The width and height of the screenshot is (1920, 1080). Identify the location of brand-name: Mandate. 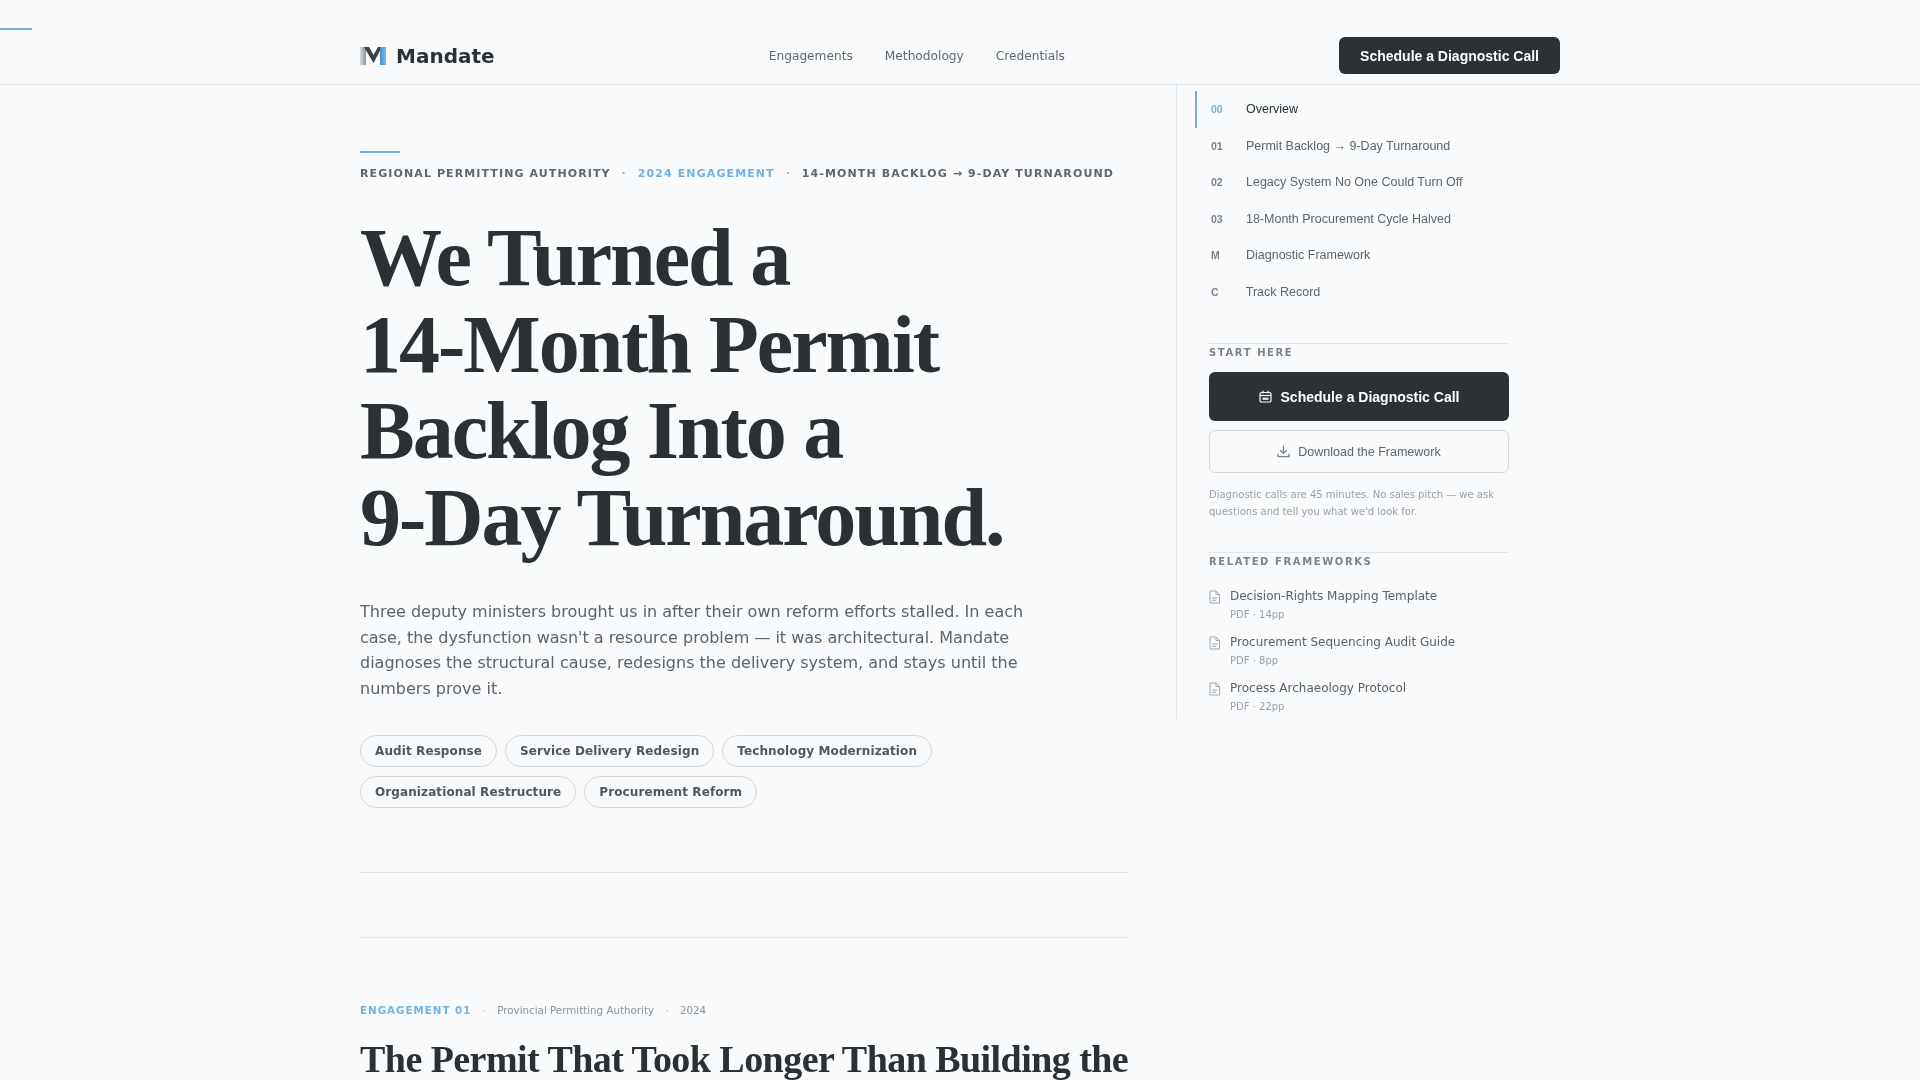
(445, 55).